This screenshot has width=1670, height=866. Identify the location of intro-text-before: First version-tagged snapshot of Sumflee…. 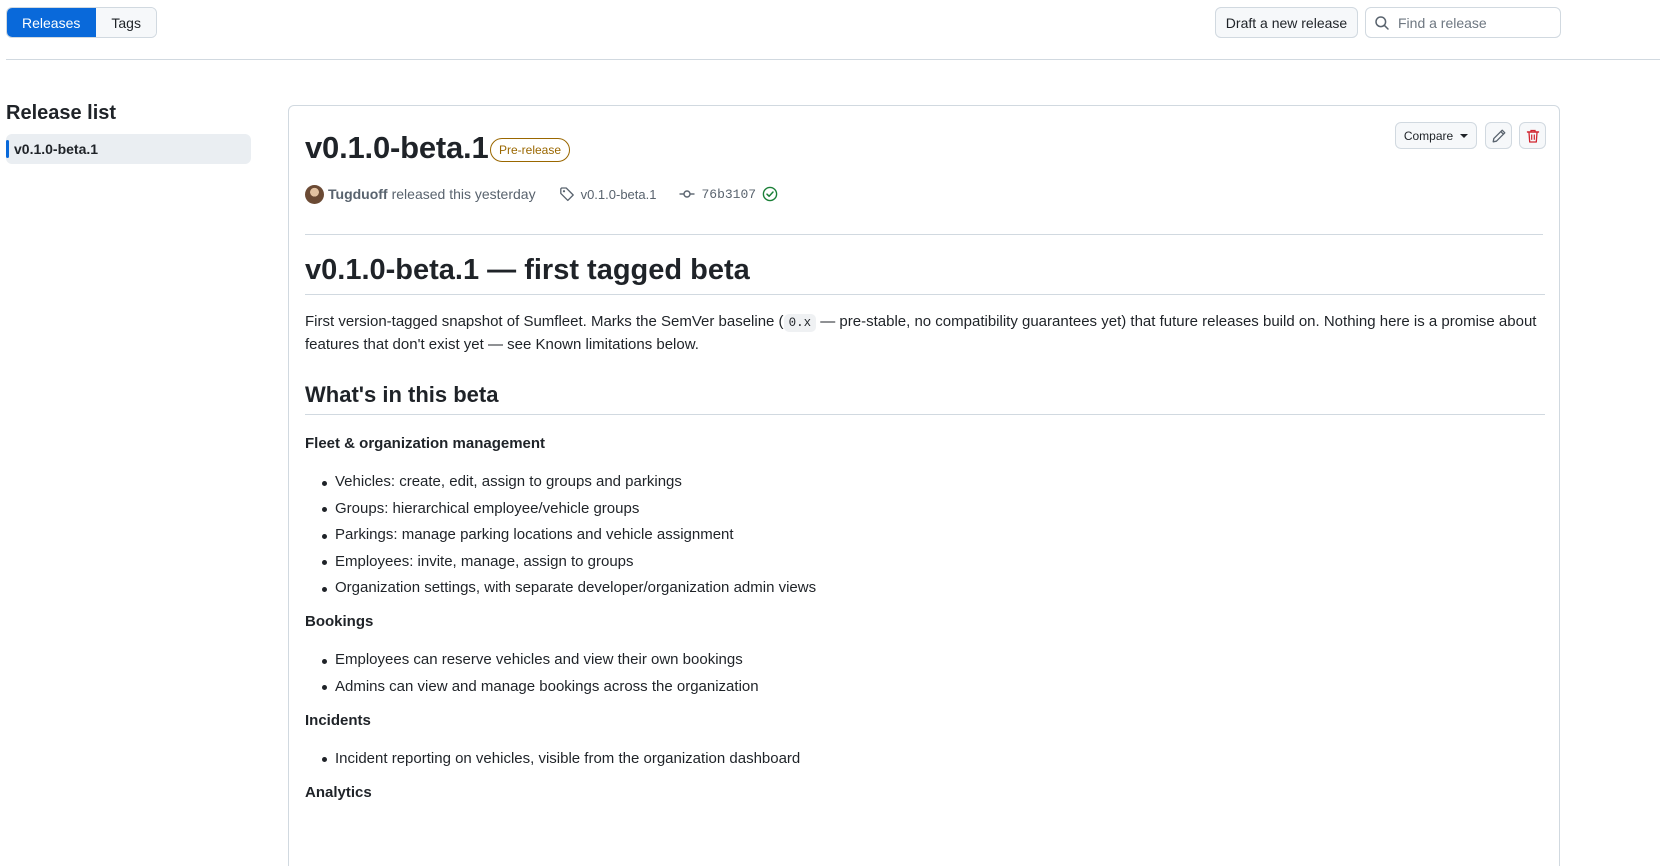
(544, 321).